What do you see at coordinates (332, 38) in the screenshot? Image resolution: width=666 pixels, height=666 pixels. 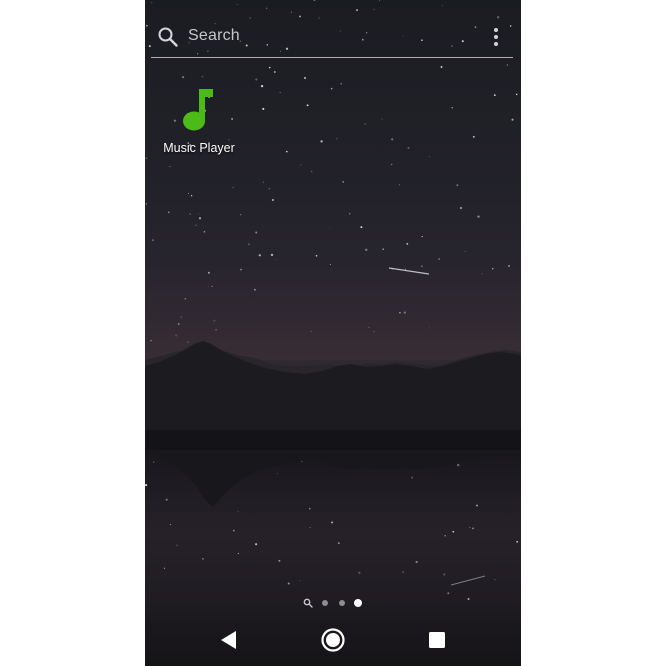 I see `search-bar: Search` at bounding box center [332, 38].